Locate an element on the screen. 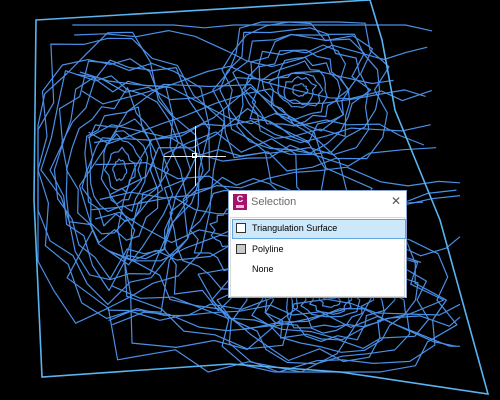 This screenshot has width=500, height=400. option-label: Polyline is located at coordinates (268, 249).